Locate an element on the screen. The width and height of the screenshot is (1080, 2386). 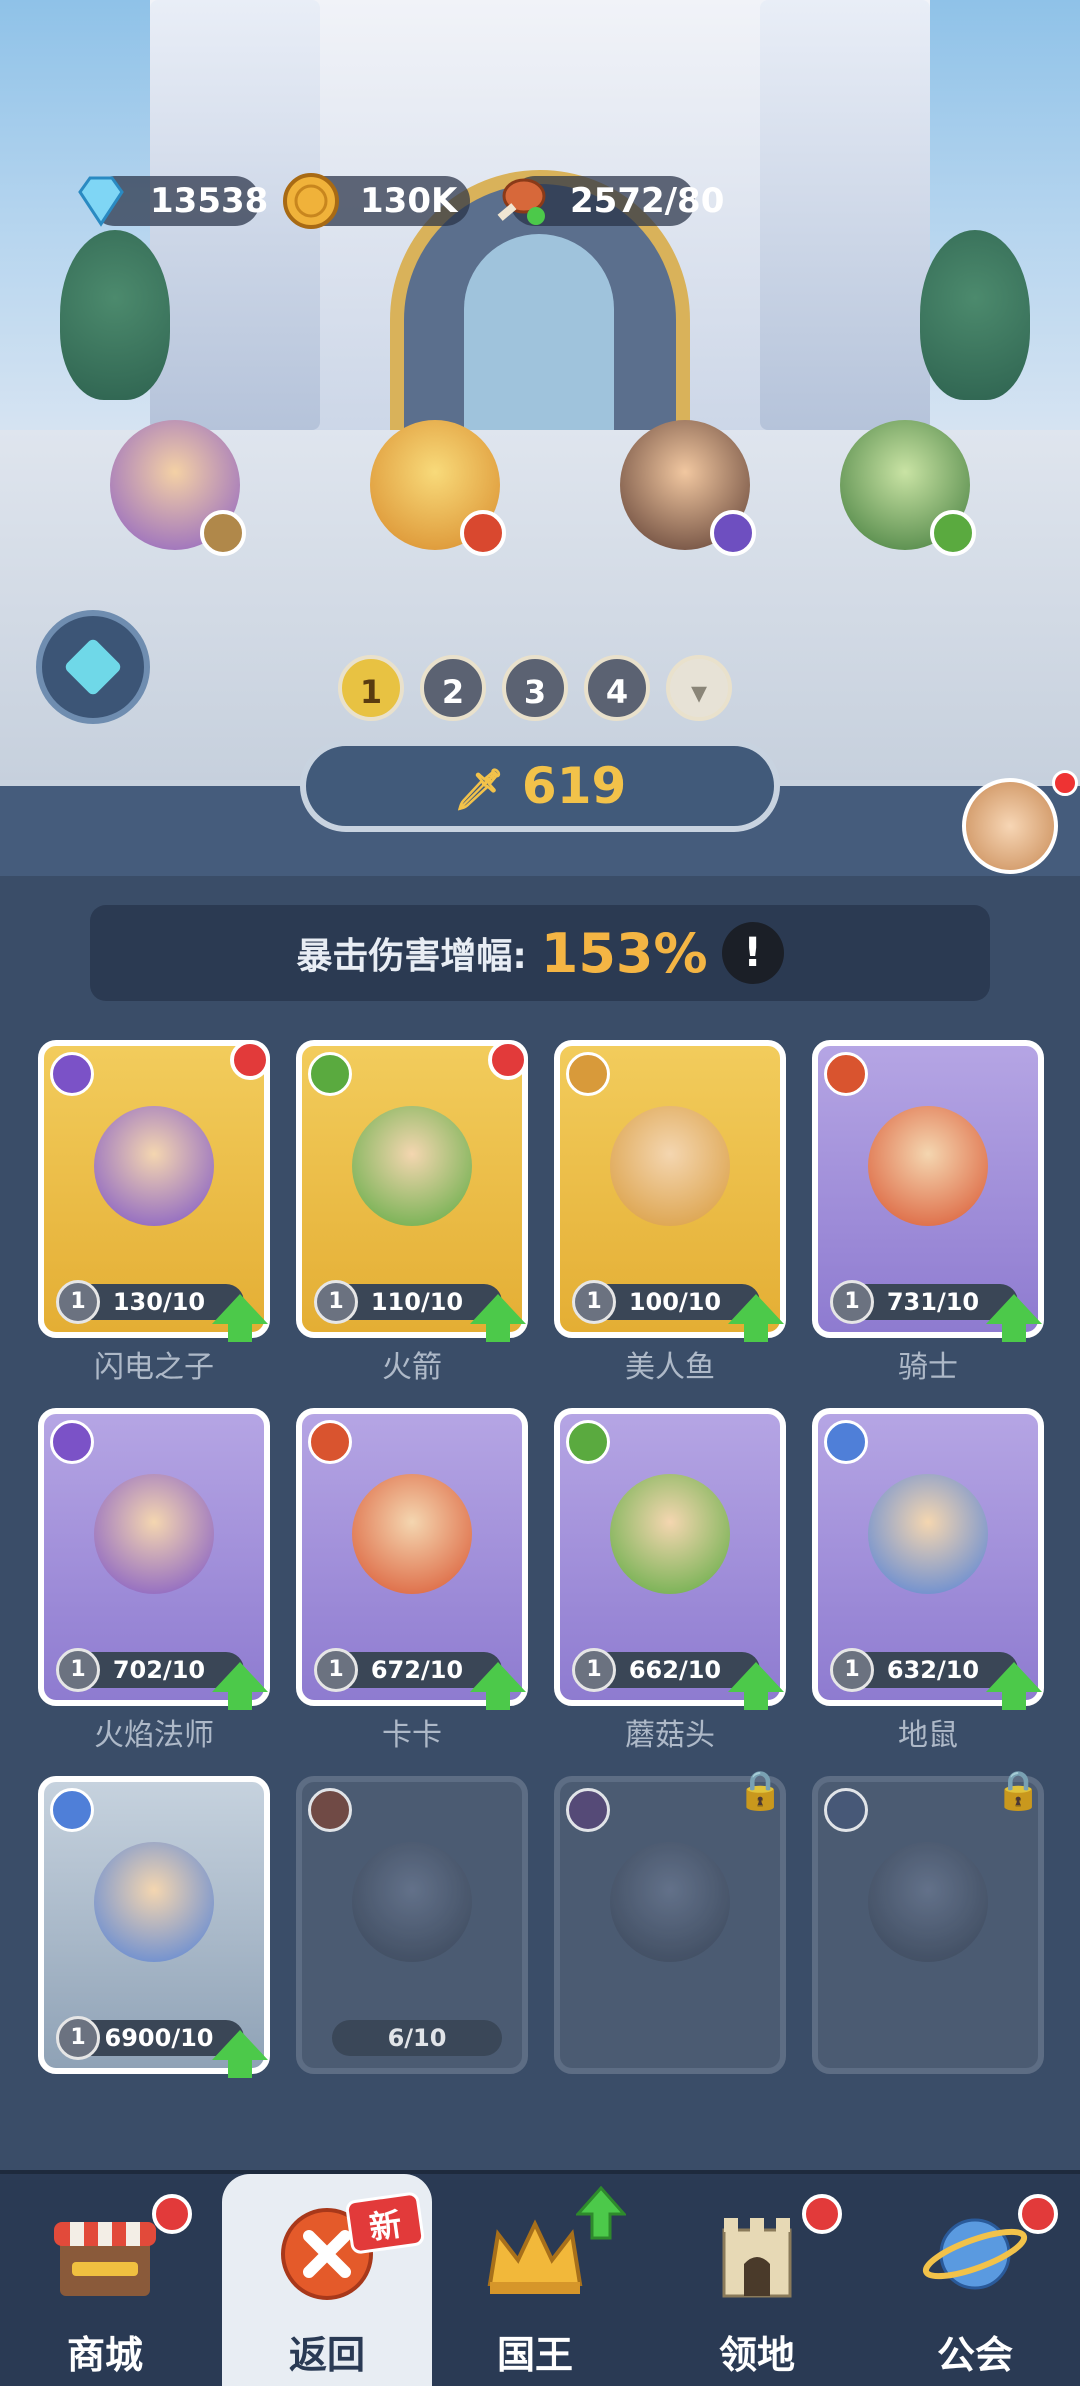
formation-toggle-button is located at coordinates (93, 667).